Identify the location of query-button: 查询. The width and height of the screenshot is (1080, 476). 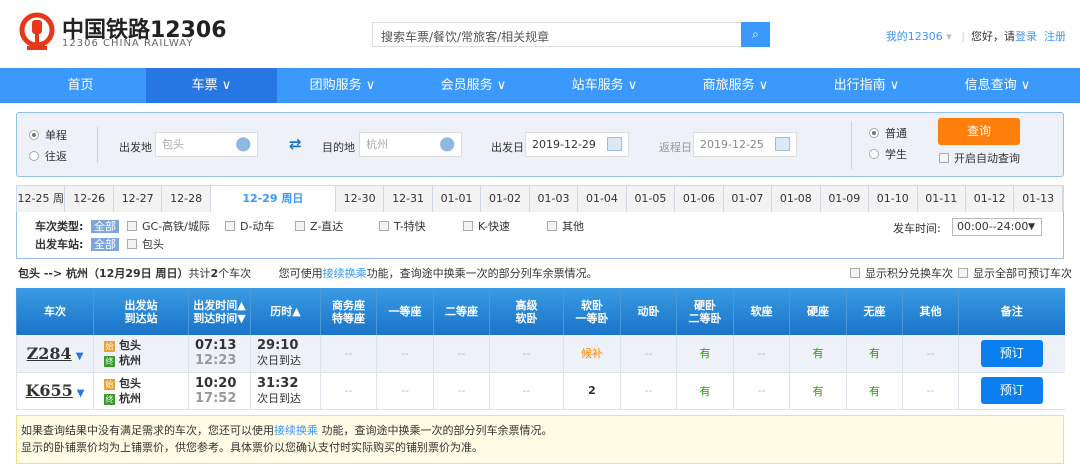
(979, 131).